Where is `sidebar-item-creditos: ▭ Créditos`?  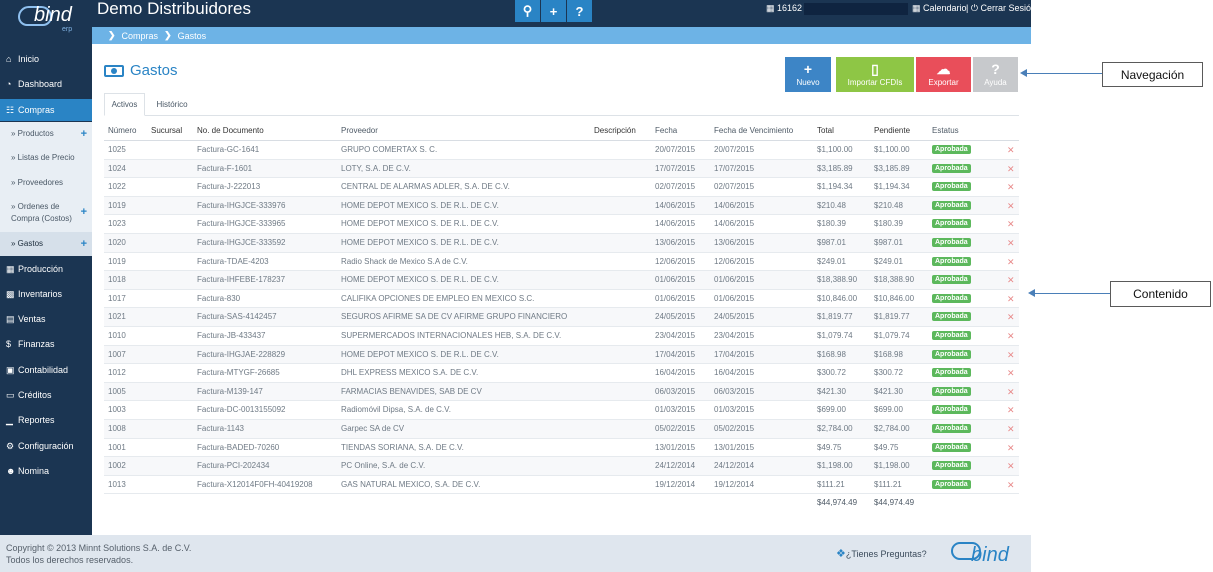 sidebar-item-creditos: ▭ Créditos is located at coordinates (46, 395).